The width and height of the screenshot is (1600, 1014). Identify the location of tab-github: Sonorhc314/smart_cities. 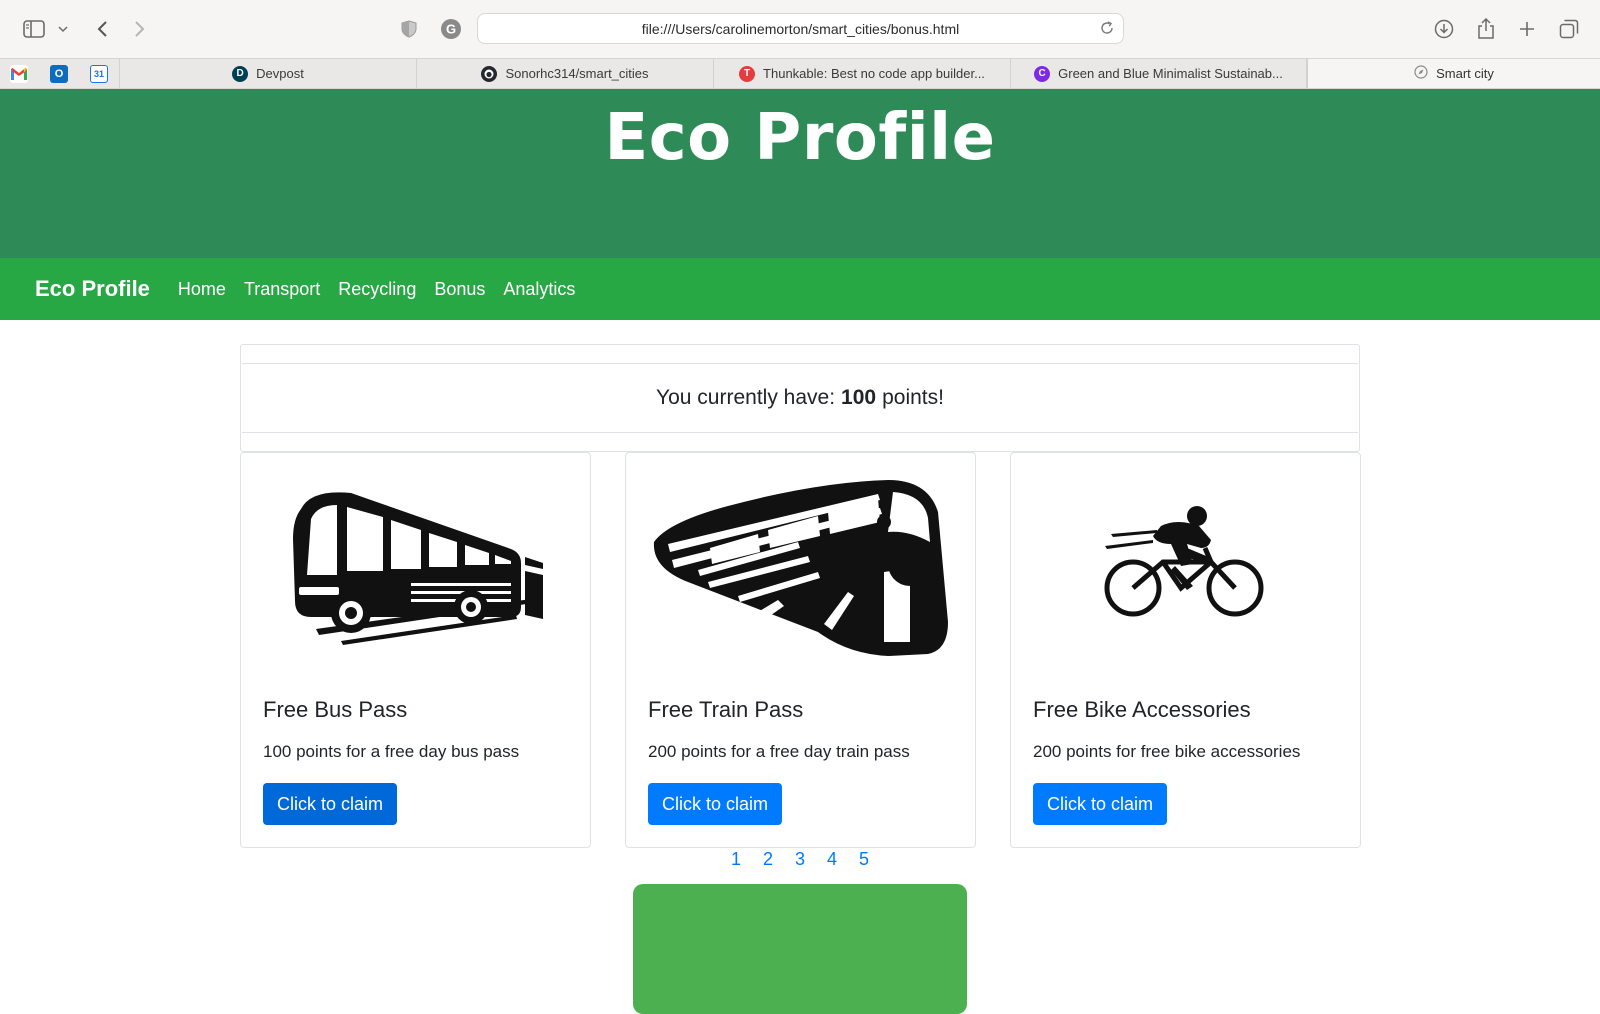
(564, 73).